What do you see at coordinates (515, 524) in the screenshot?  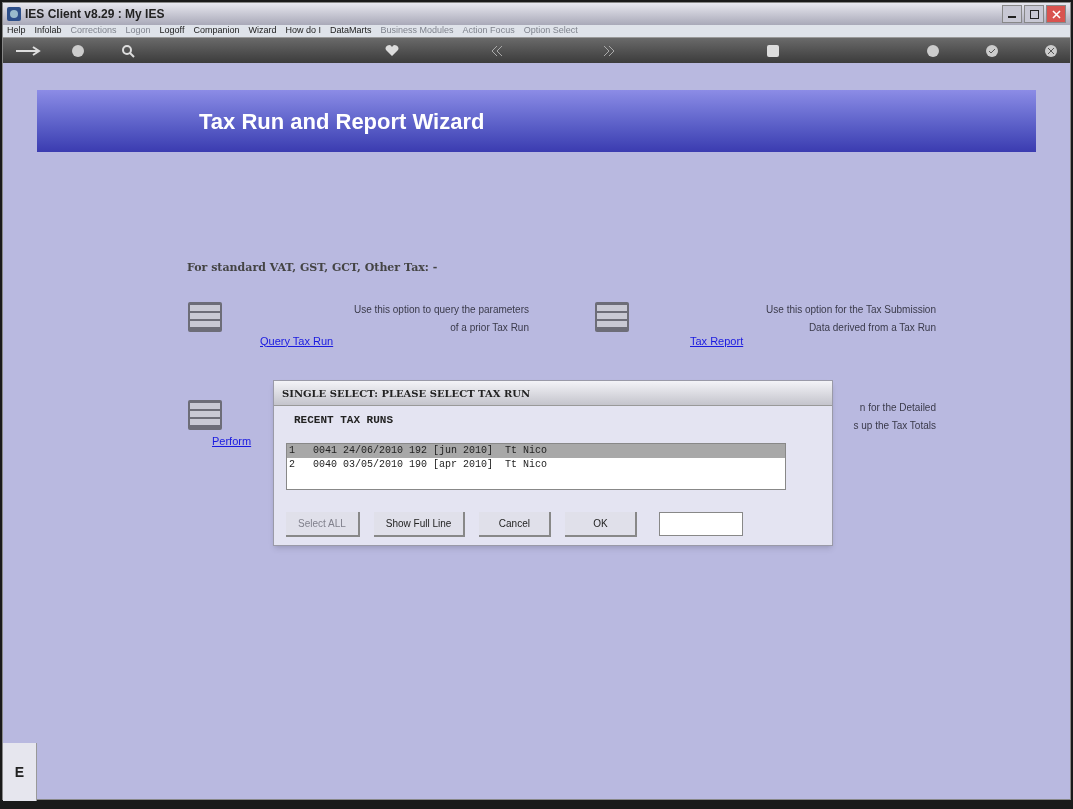 I see `dialog-button: Cancel` at bounding box center [515, 524].